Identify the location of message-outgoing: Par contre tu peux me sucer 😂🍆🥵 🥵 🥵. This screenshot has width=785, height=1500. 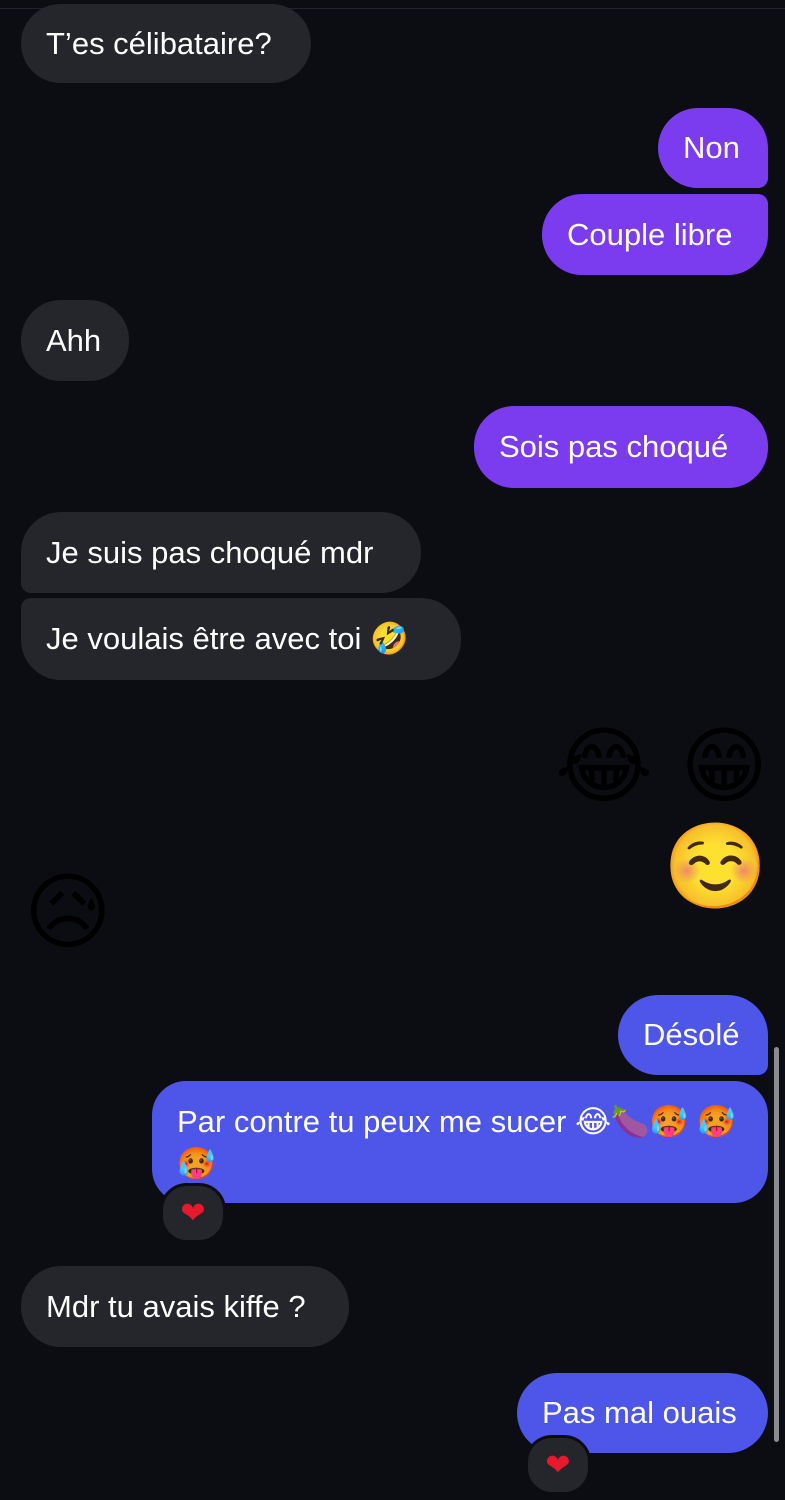
(460, 1142).